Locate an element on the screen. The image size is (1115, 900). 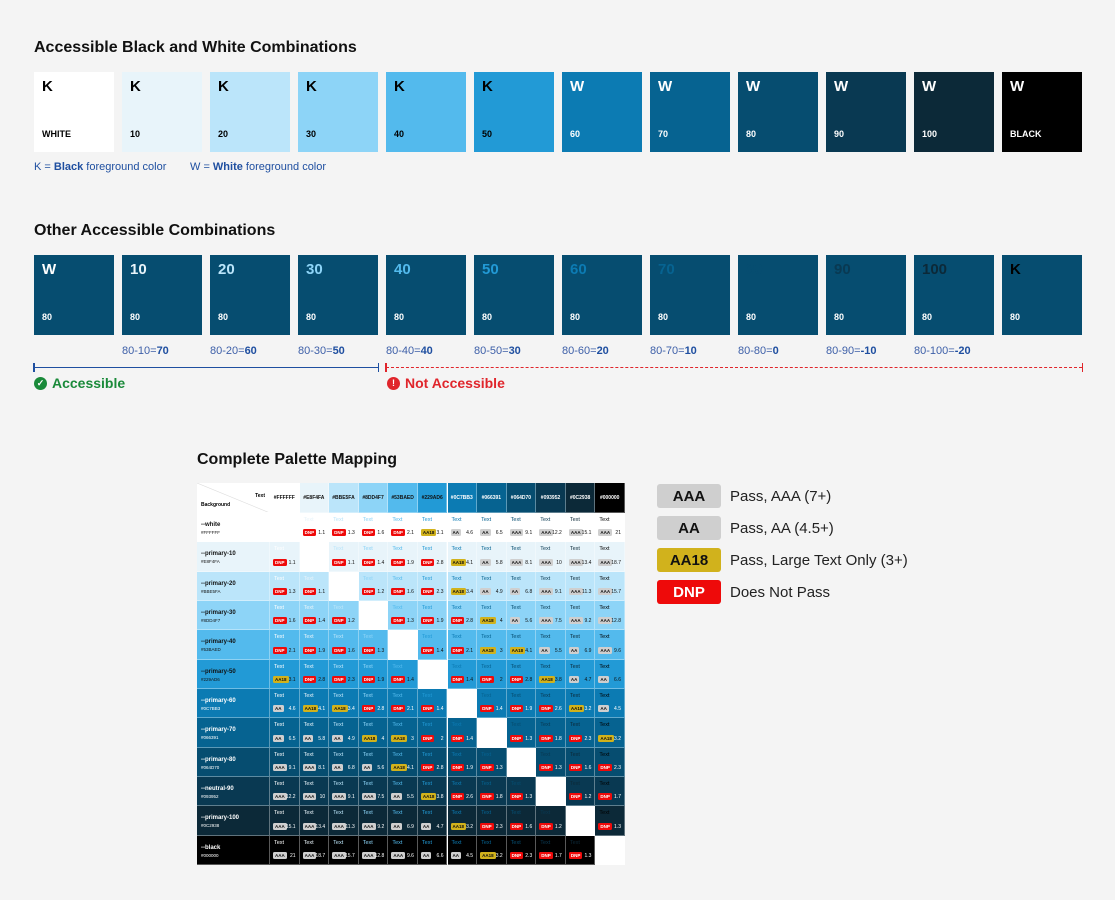
contrast-ratio: 2.1 is located at coordinates (410, 533).